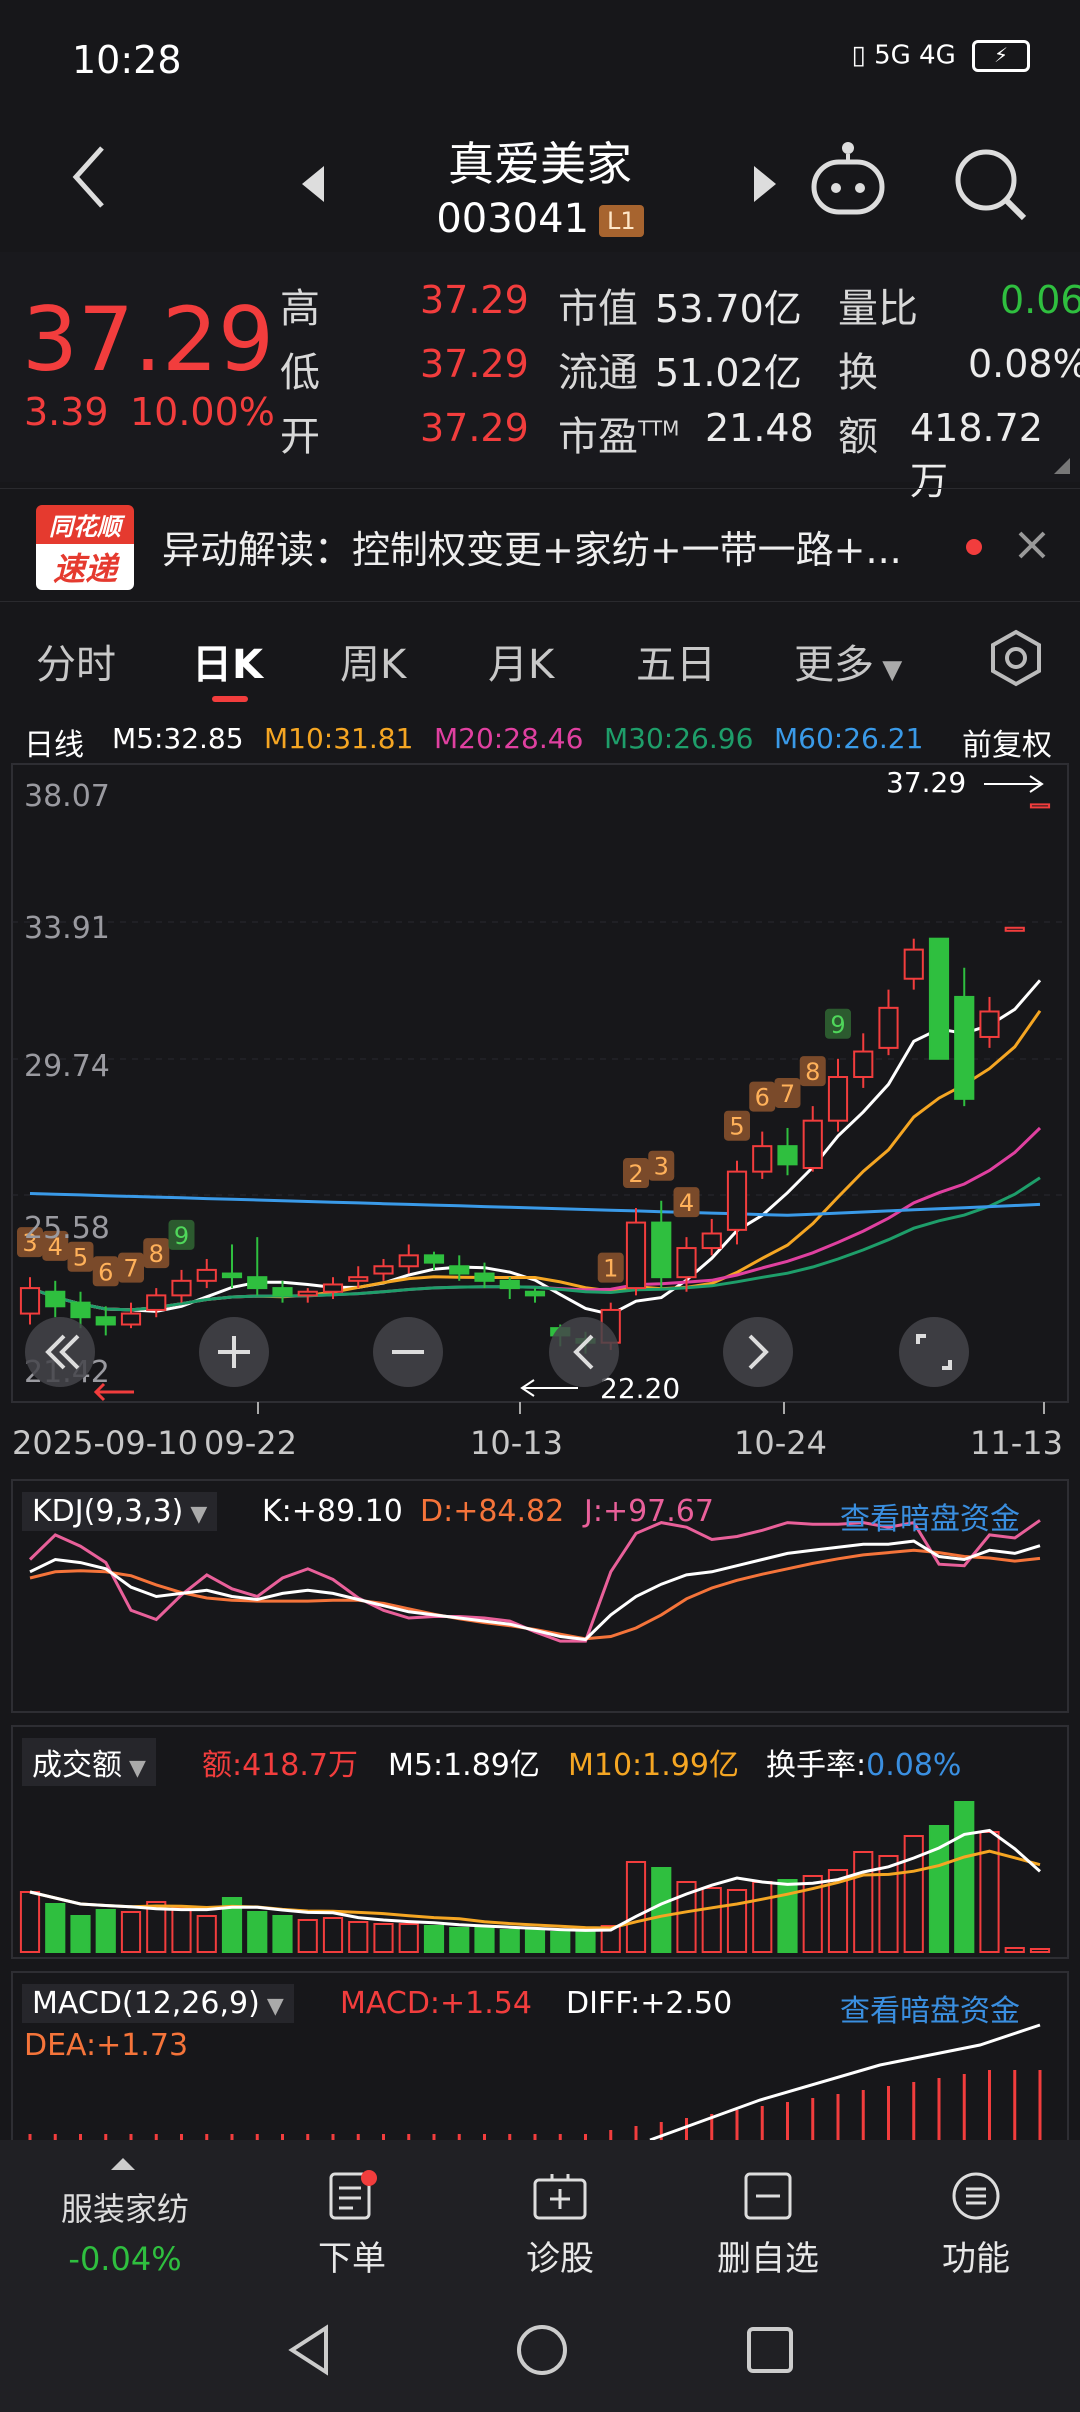 The height and width of the screenshot is (2412, 1080). I want to click on mktcap-label: 市值, so click(598, 309).